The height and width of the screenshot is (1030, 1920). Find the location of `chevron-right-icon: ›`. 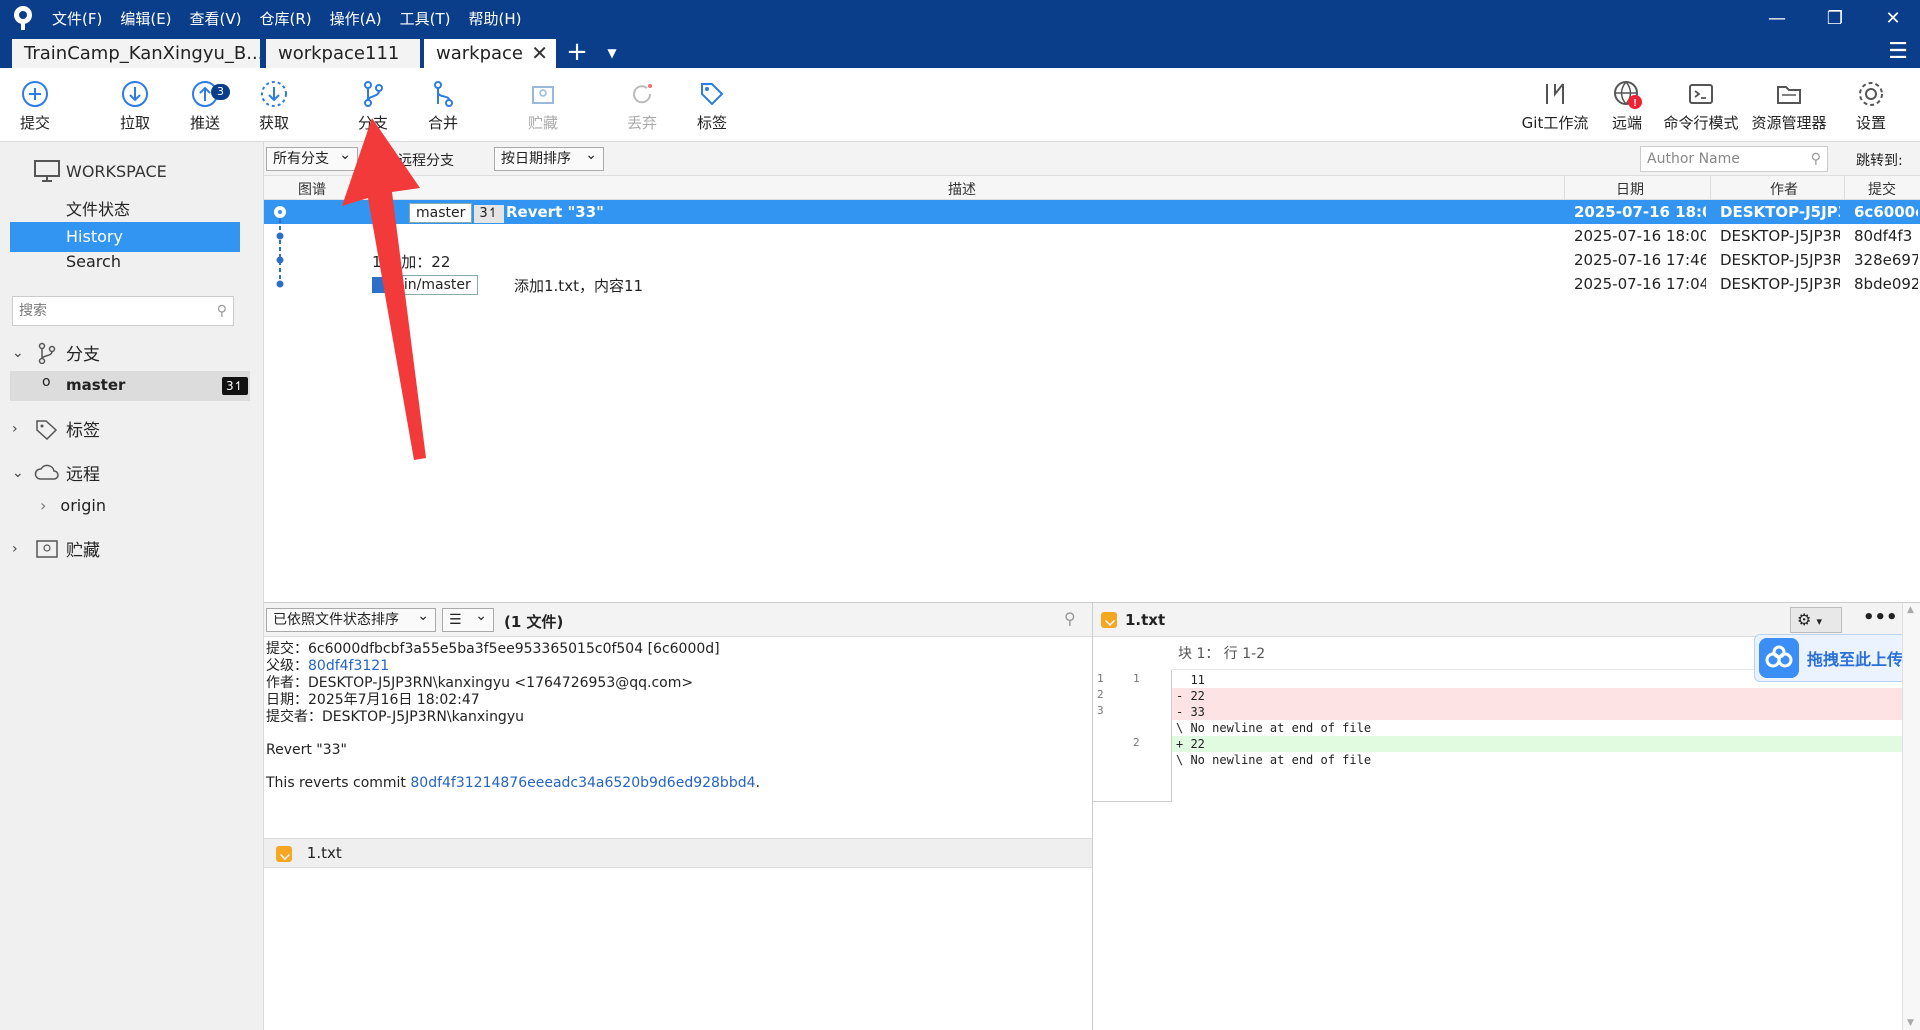

chevron-right-icon: › is located at coordinates (43, 505).